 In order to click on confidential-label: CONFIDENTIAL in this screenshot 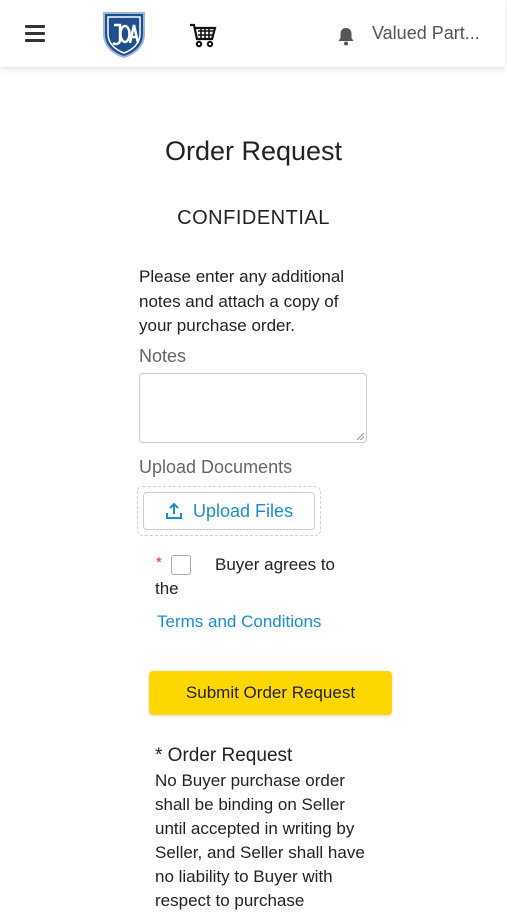, I will do `click(253, 218)`.